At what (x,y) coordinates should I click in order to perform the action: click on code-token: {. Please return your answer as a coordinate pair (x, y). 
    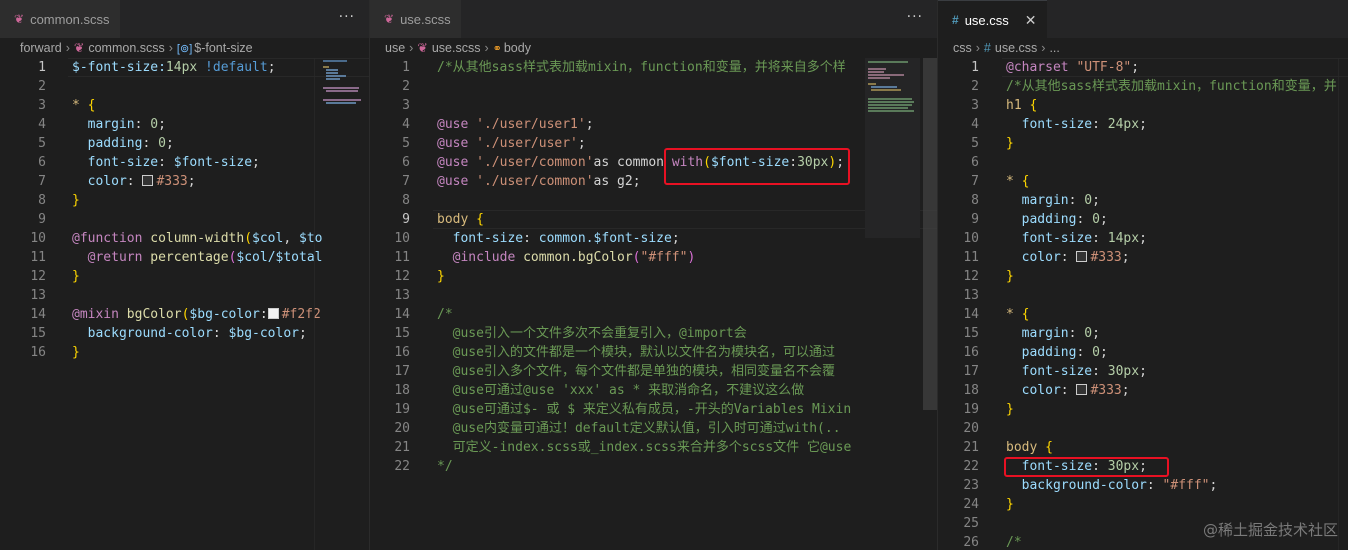
    Looking at the image, I should click on (1049, 447).